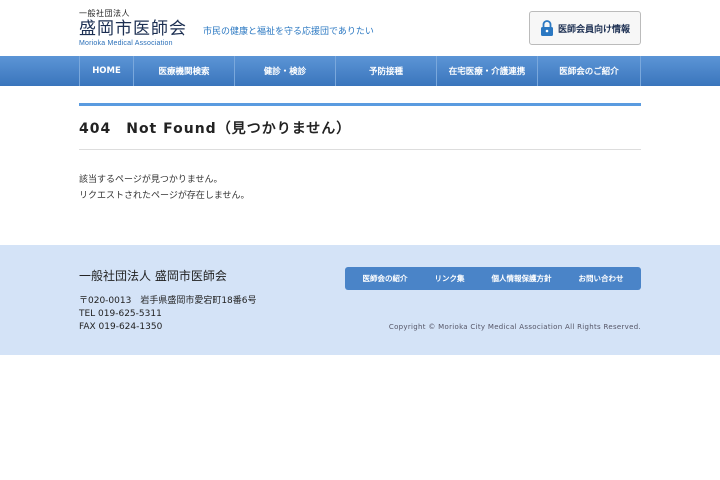 The height and width of the screenshot is (480, 720). I want to click on footer-nav: 医師会の紹介 リンク集 個人情報保護方針 お問い合わせ, so click(493, 278).